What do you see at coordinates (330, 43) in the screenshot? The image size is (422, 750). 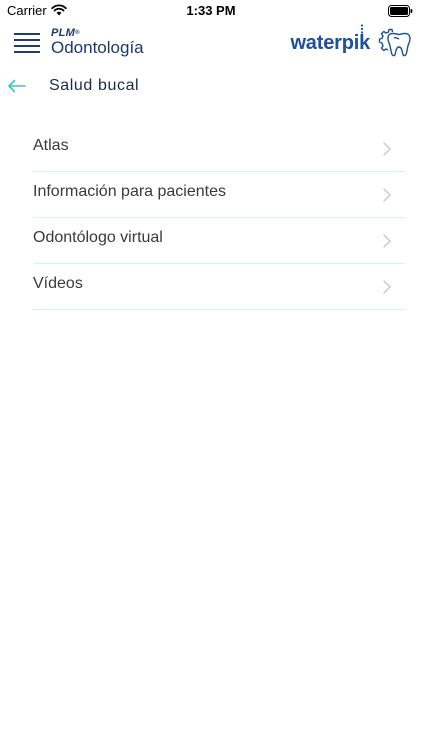 I see `waterpik-logo: waterpik` at bounding box center [330, 43].